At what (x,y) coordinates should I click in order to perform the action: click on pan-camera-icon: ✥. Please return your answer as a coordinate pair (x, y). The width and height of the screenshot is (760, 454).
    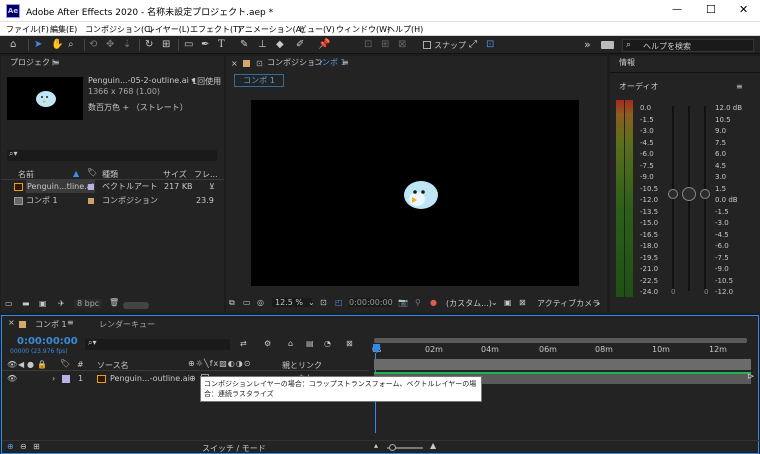
    Looking at the image, I should click on (110, 45).